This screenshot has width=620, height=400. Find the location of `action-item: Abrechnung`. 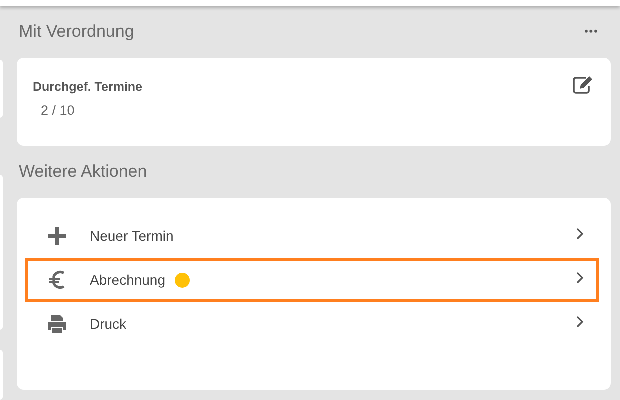

action-item: Abrechnung is located at coordinates (312, 280).